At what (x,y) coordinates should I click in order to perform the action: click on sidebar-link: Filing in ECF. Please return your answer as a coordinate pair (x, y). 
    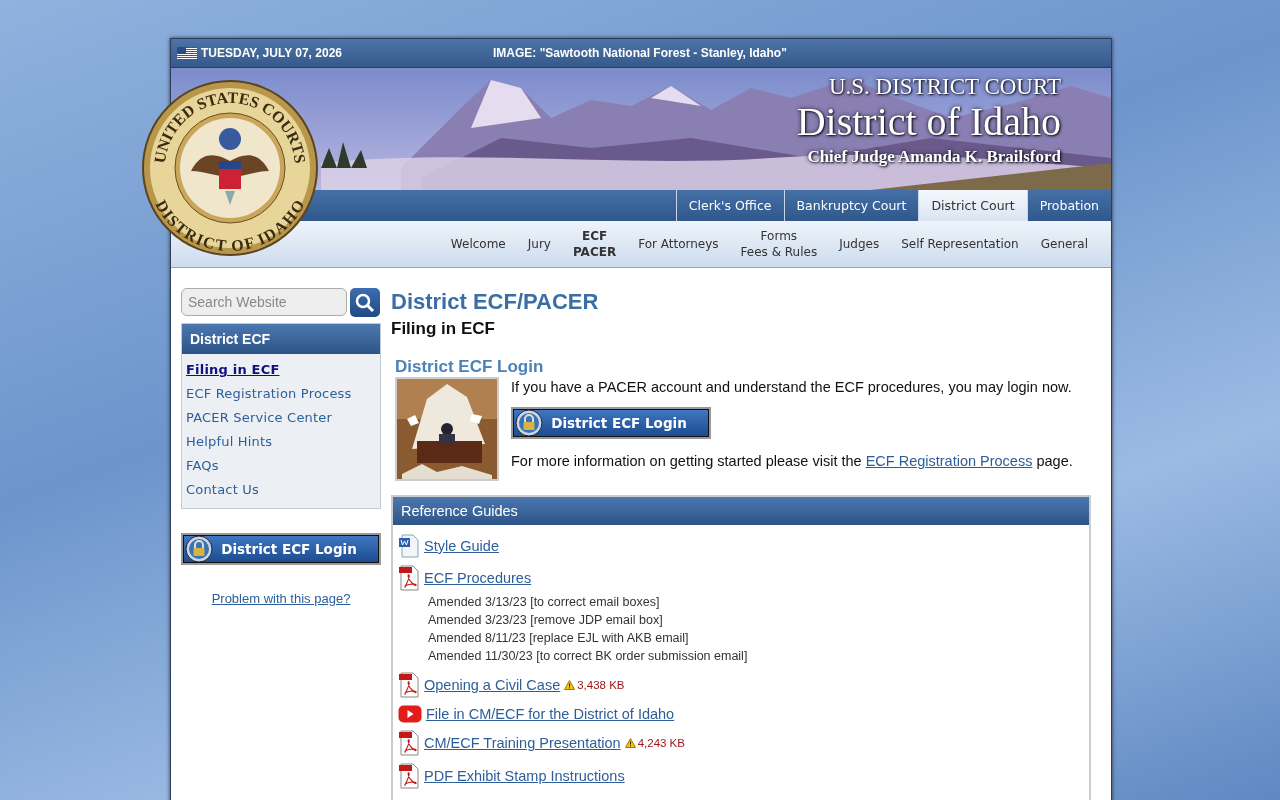
    Looking at the image, I should click on (281, 370).